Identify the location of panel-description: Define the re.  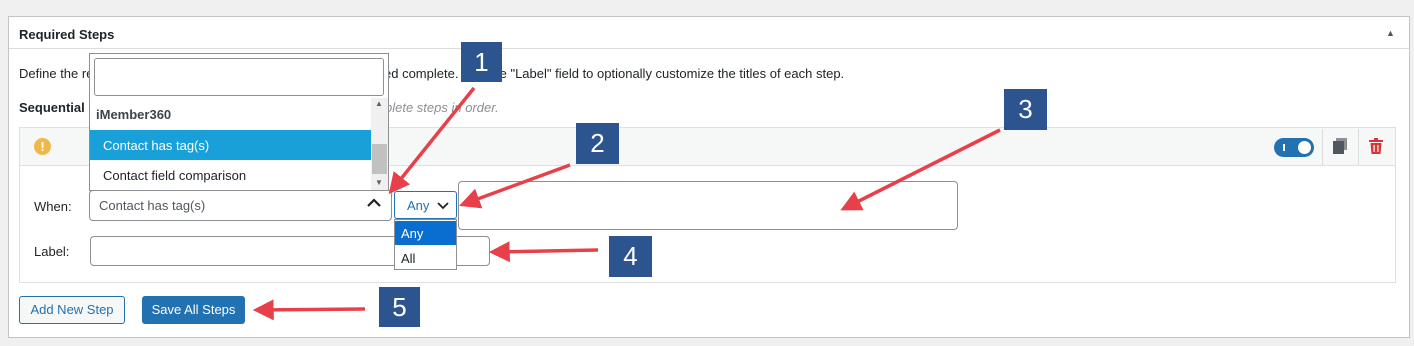
(56, 73).